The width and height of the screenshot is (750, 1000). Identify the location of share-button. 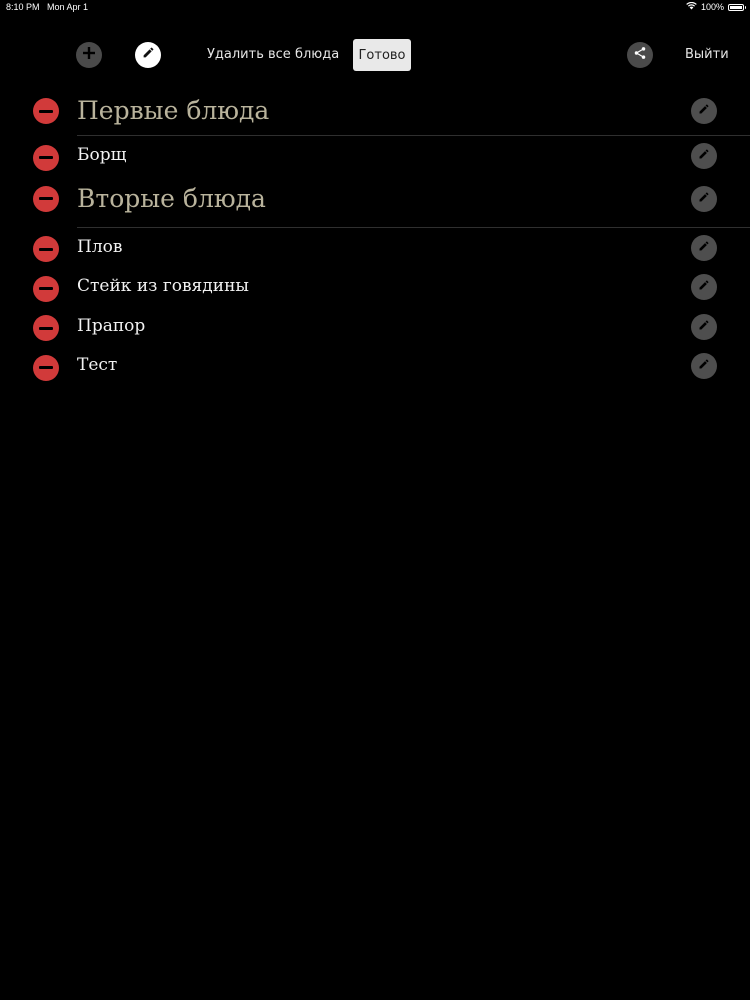
(640, 55).